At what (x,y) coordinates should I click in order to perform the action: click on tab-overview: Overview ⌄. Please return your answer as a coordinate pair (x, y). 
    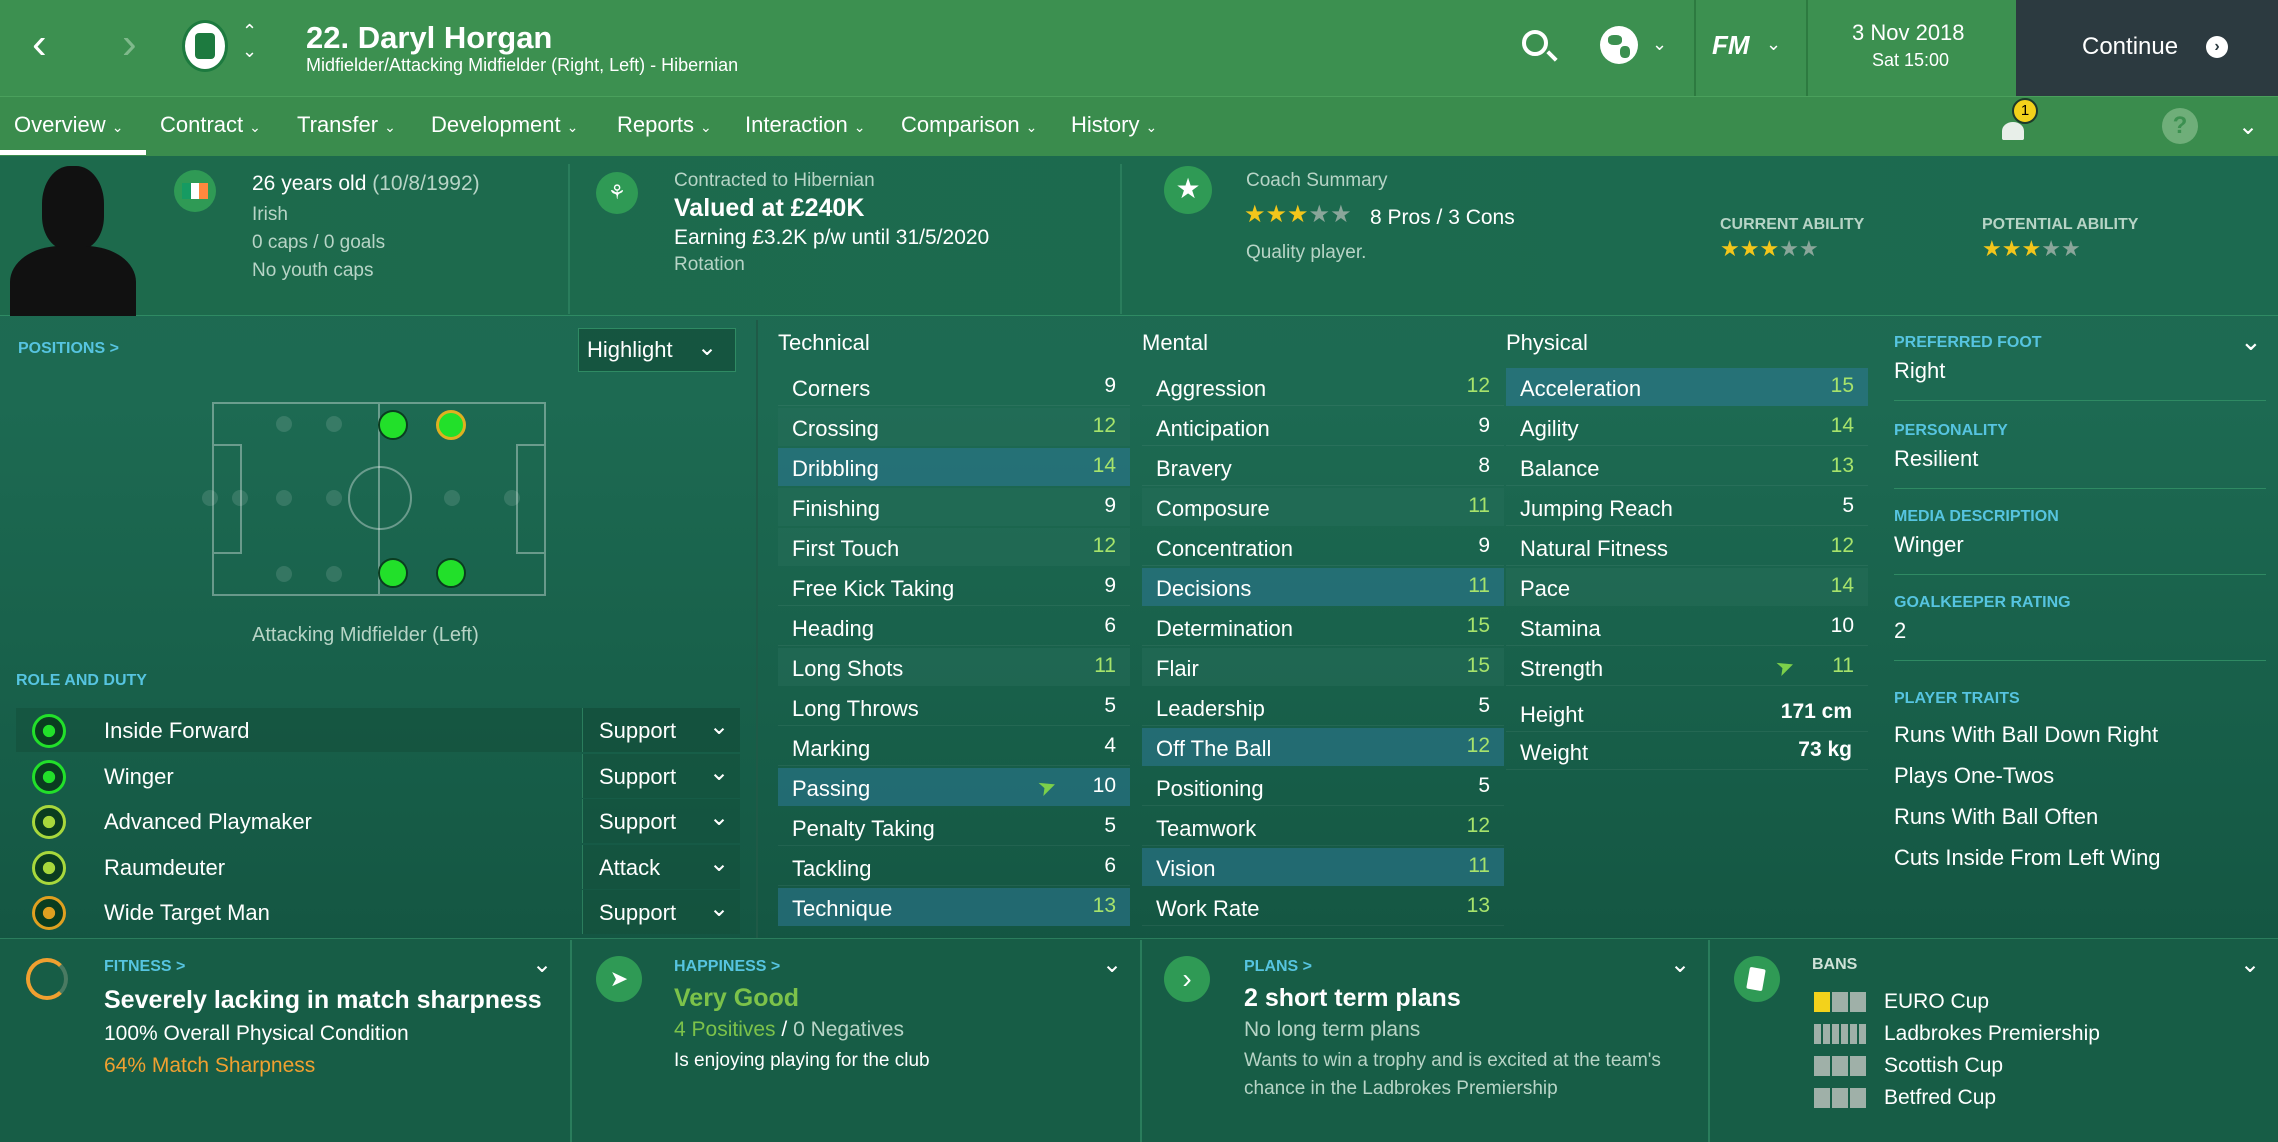
    Looking at the image, I should click on (68, 125).